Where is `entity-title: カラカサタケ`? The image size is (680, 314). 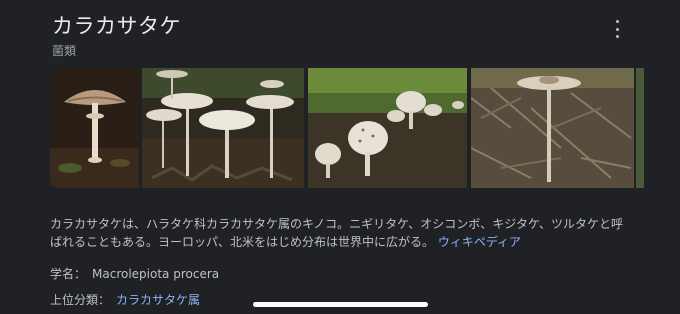
entity-title: カラカサタケ is located at coordinates (116, 26).